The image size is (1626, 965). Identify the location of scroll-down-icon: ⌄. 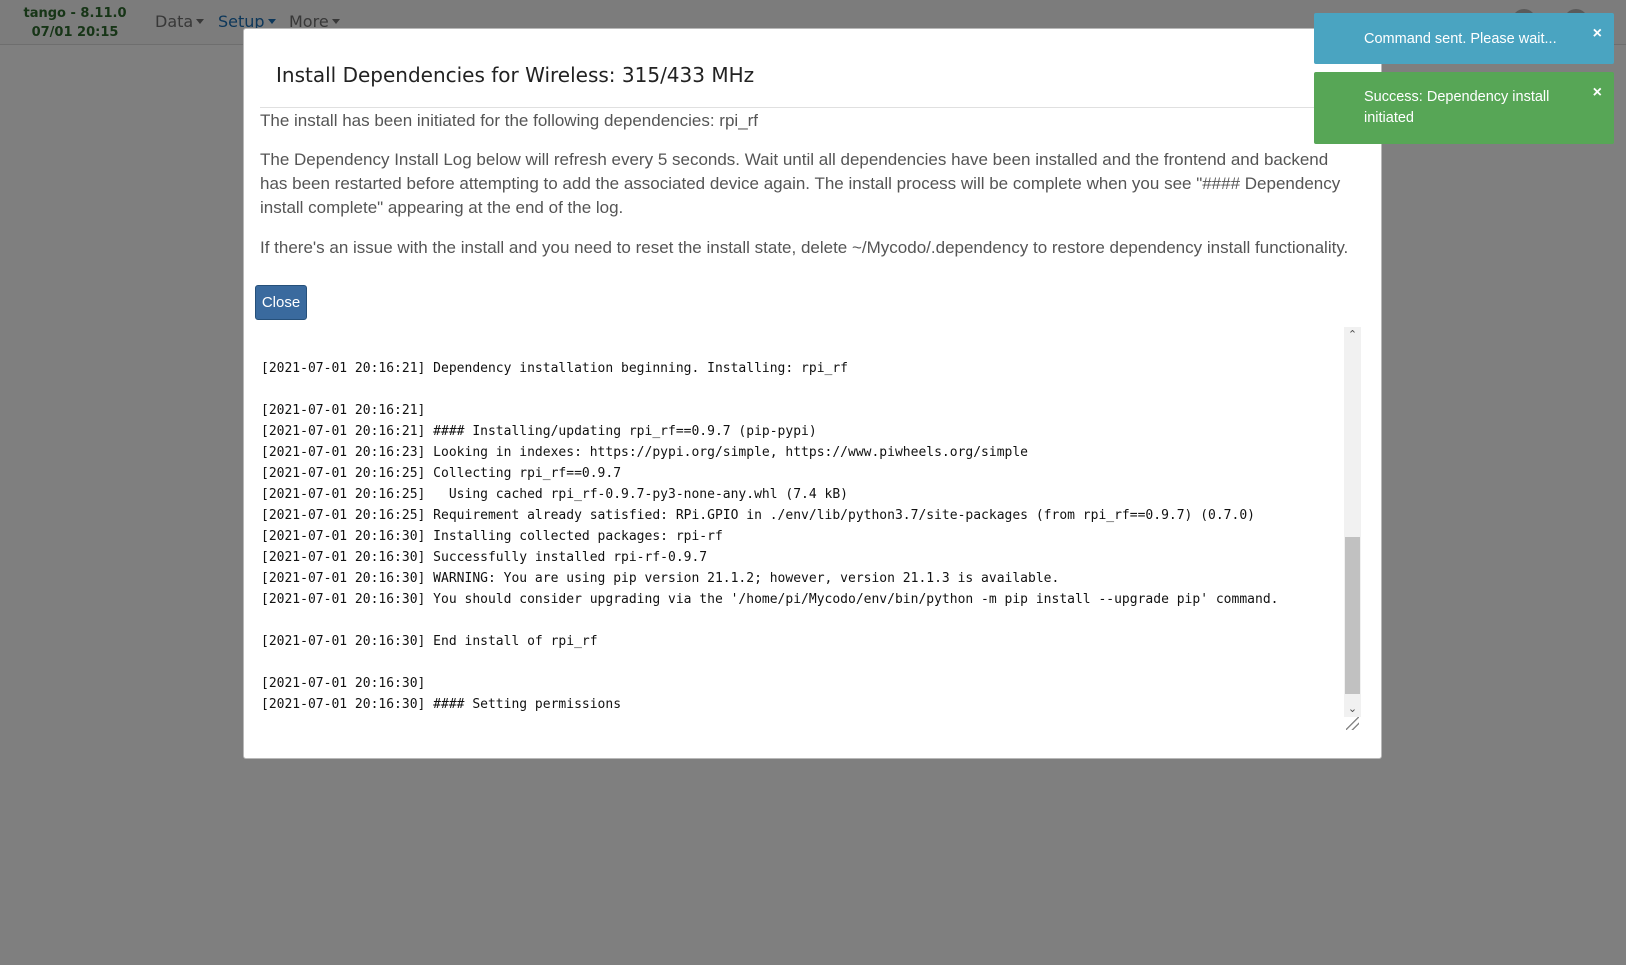
(1352, 709).